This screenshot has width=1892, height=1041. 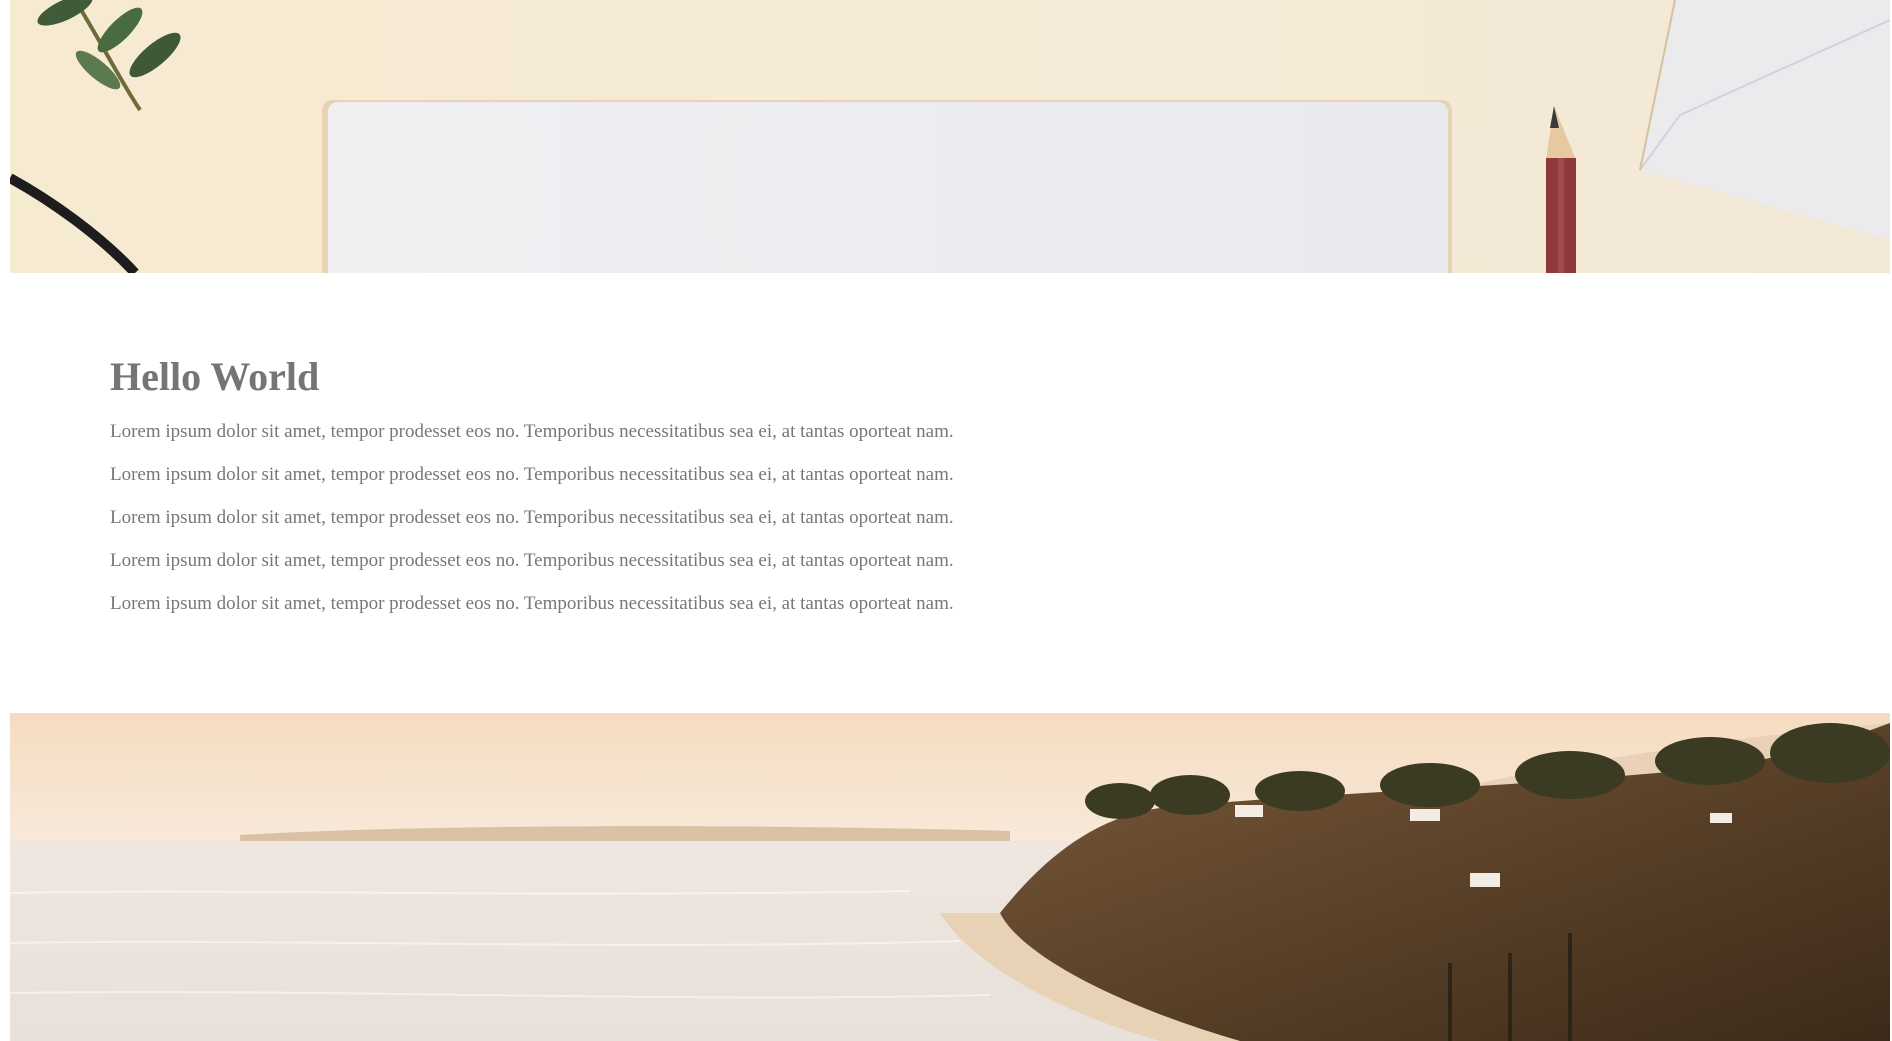 I want to click on page-title: Hello World, so click(x=215, y=376).